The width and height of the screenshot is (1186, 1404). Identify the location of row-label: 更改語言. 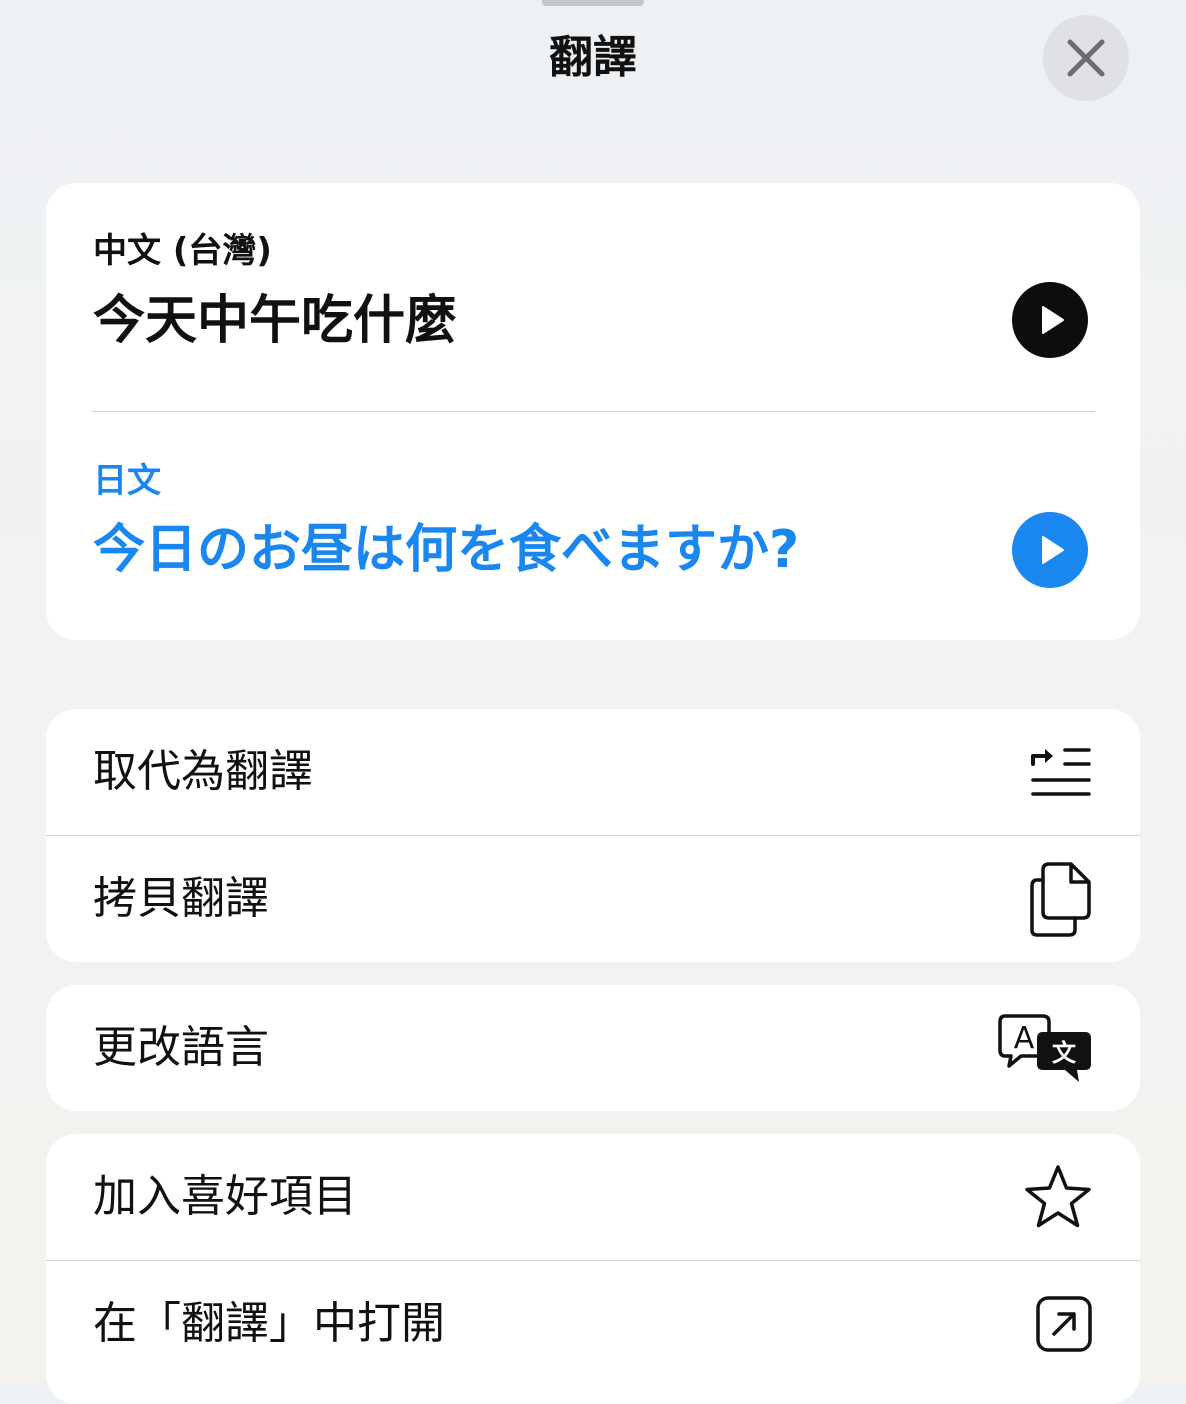
(181, 1047).